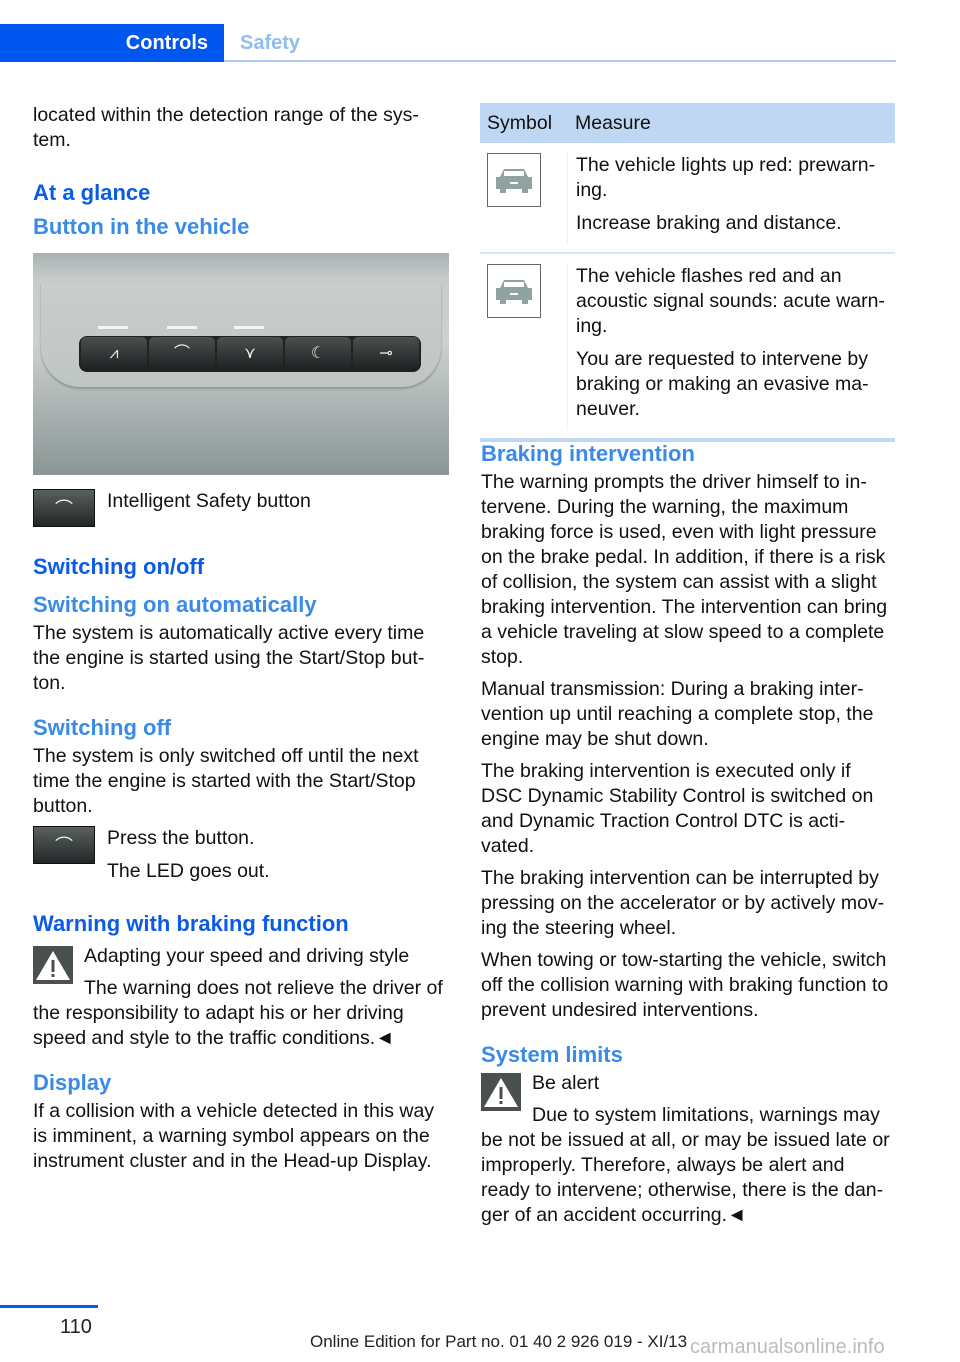 The image size is (960, 1362). I want to click on header-symbol: Symbol, so click(520, 123).